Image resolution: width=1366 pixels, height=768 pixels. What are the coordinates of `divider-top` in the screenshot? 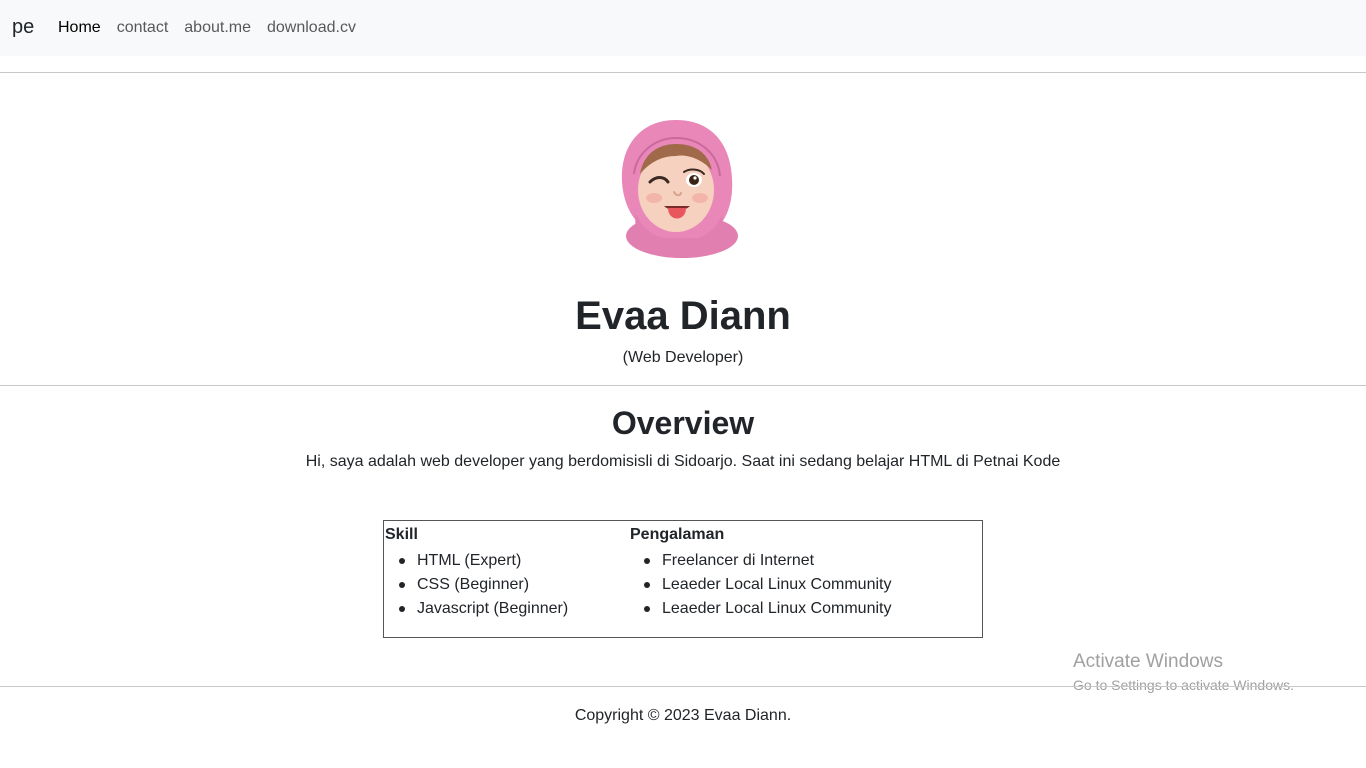 It's located at (683, 72).